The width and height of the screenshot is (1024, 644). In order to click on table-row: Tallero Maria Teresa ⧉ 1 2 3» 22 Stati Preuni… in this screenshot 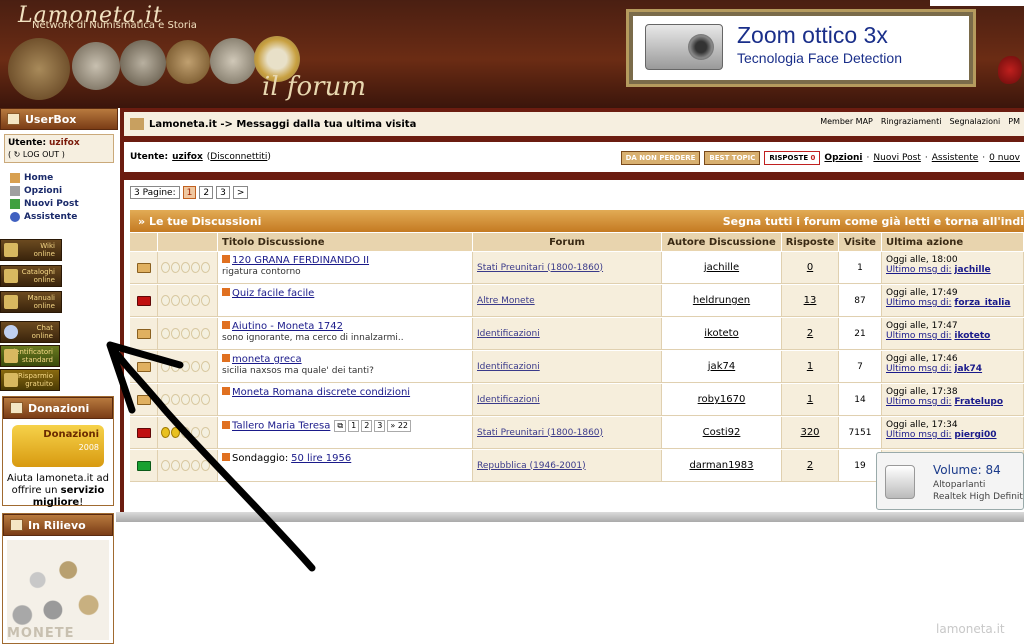, I will do `click(577, 433)`.